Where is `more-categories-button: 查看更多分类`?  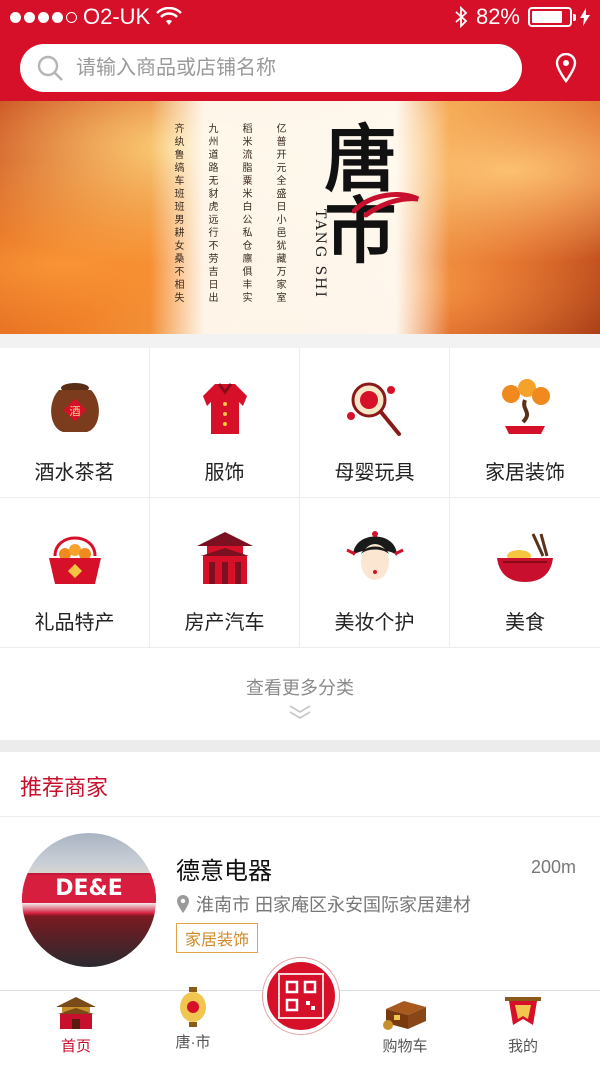 more-categories-button: 查看更多分类 is located at coordinates (300, 694).